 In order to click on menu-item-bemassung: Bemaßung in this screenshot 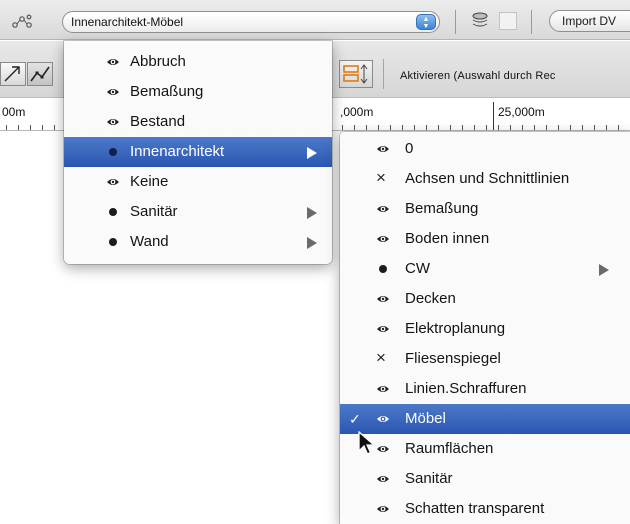, I will do `click(198, 92)`.